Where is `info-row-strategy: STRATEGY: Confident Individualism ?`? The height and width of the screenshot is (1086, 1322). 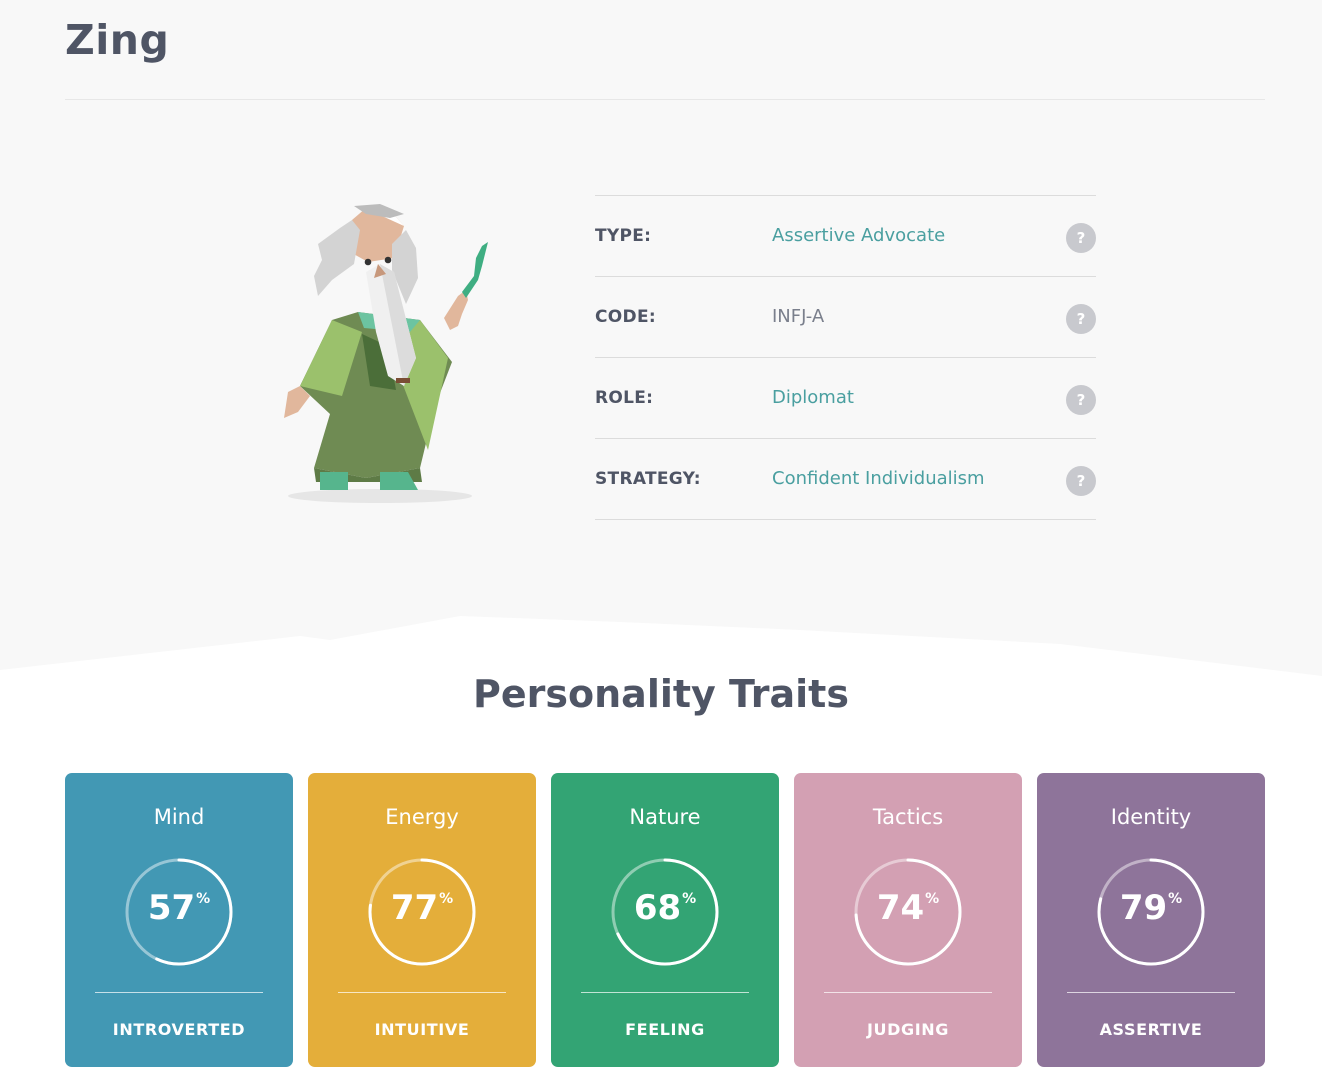
info-row-strategy: STRATEGY: Confident Individualism ? is located at coordinates (845, 479).